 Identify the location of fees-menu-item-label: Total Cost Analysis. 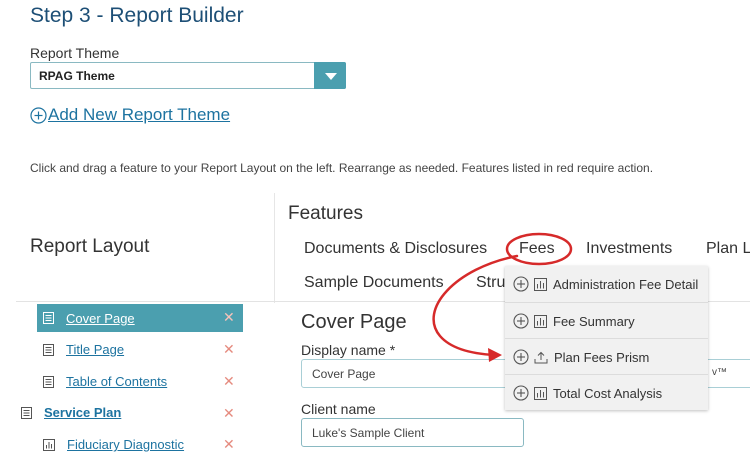
(608, 393).